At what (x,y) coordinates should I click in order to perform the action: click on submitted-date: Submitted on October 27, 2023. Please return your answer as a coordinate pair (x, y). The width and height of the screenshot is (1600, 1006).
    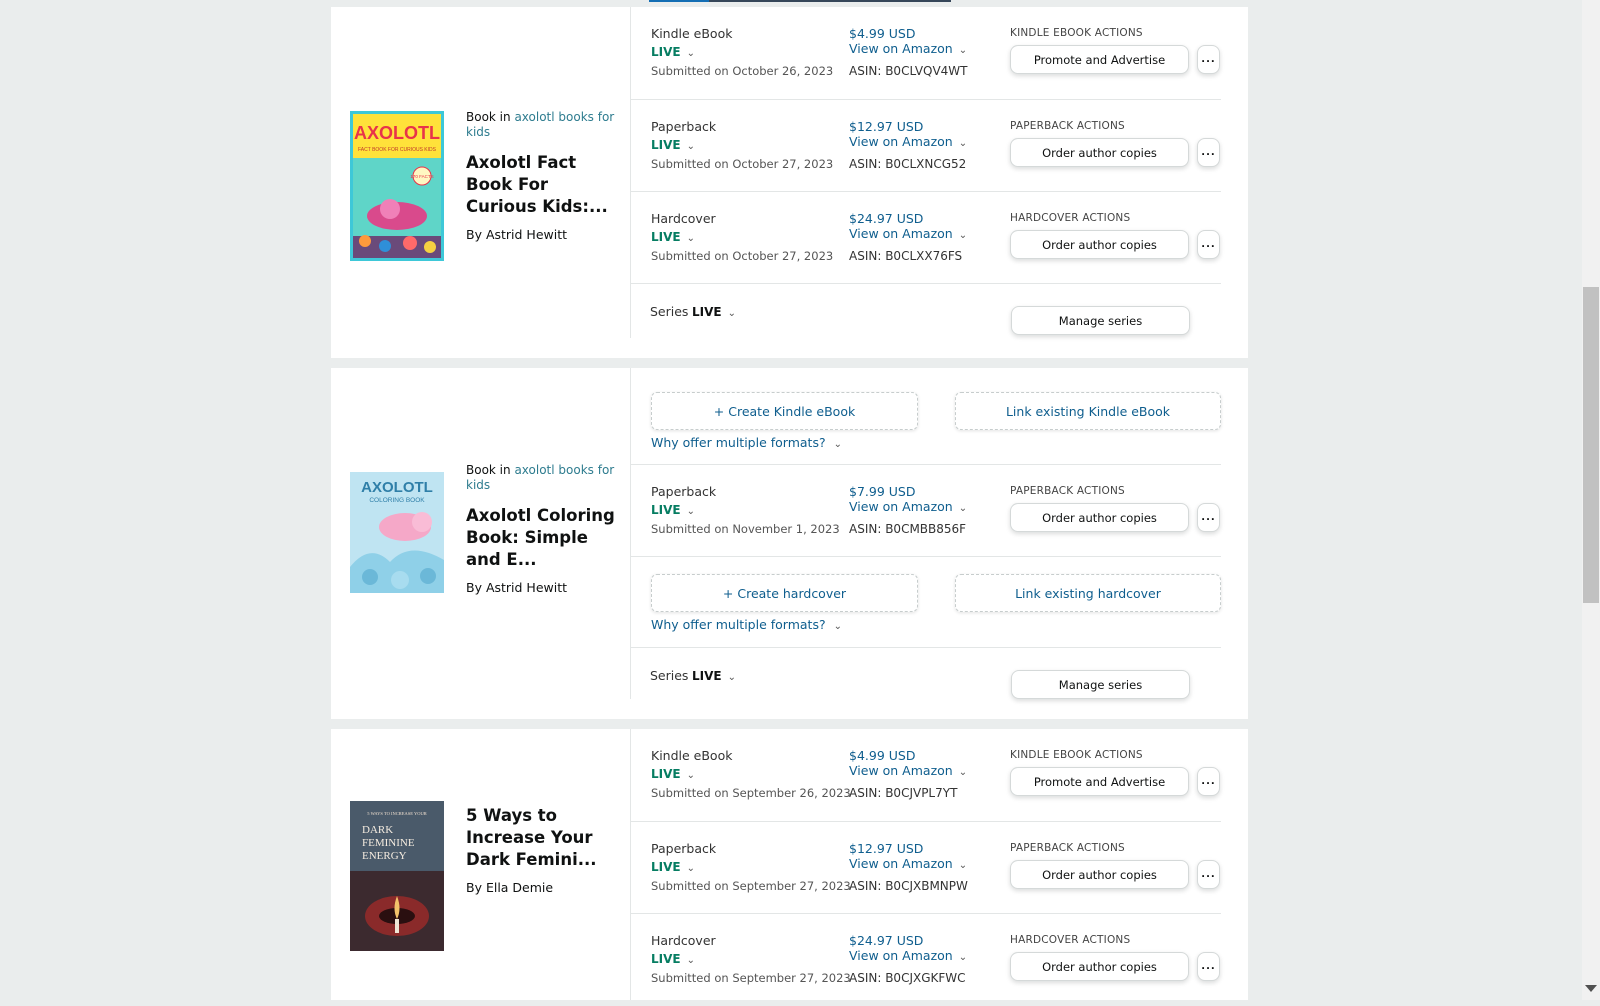
    Looking at the image, I should click on (742, 256).